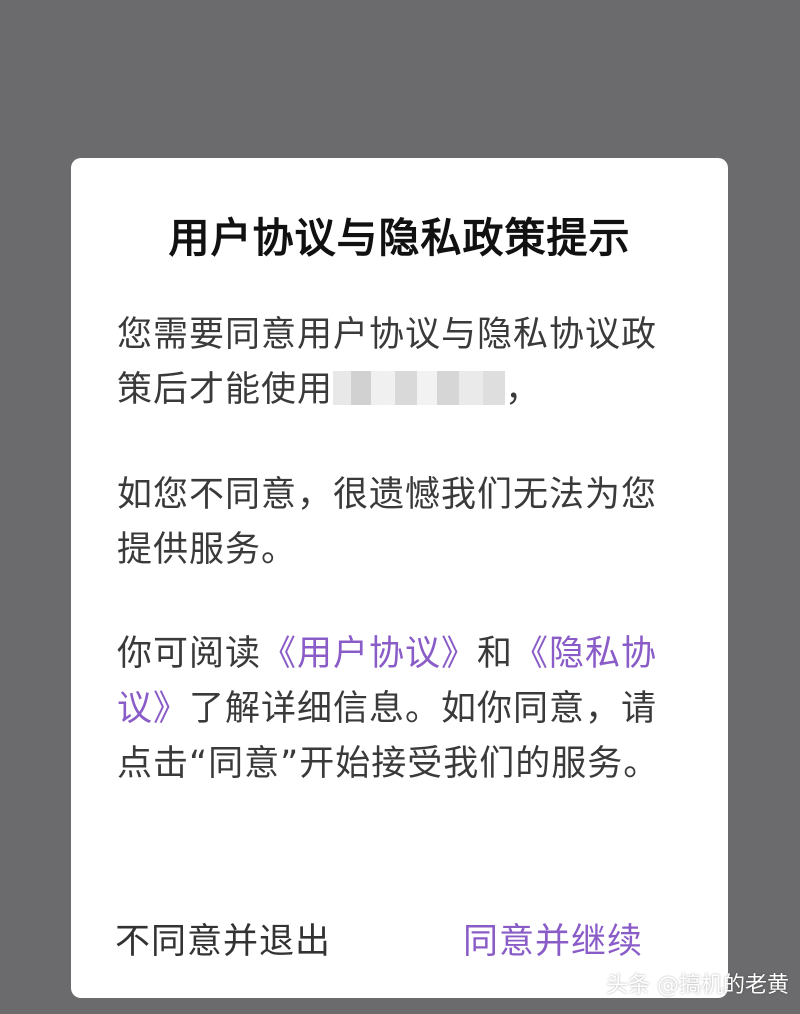 The image size is (800, 1014). Describe the element at coordinates (189, 654) in the screenshot. I see `read-text: 你可阅读` at that location.